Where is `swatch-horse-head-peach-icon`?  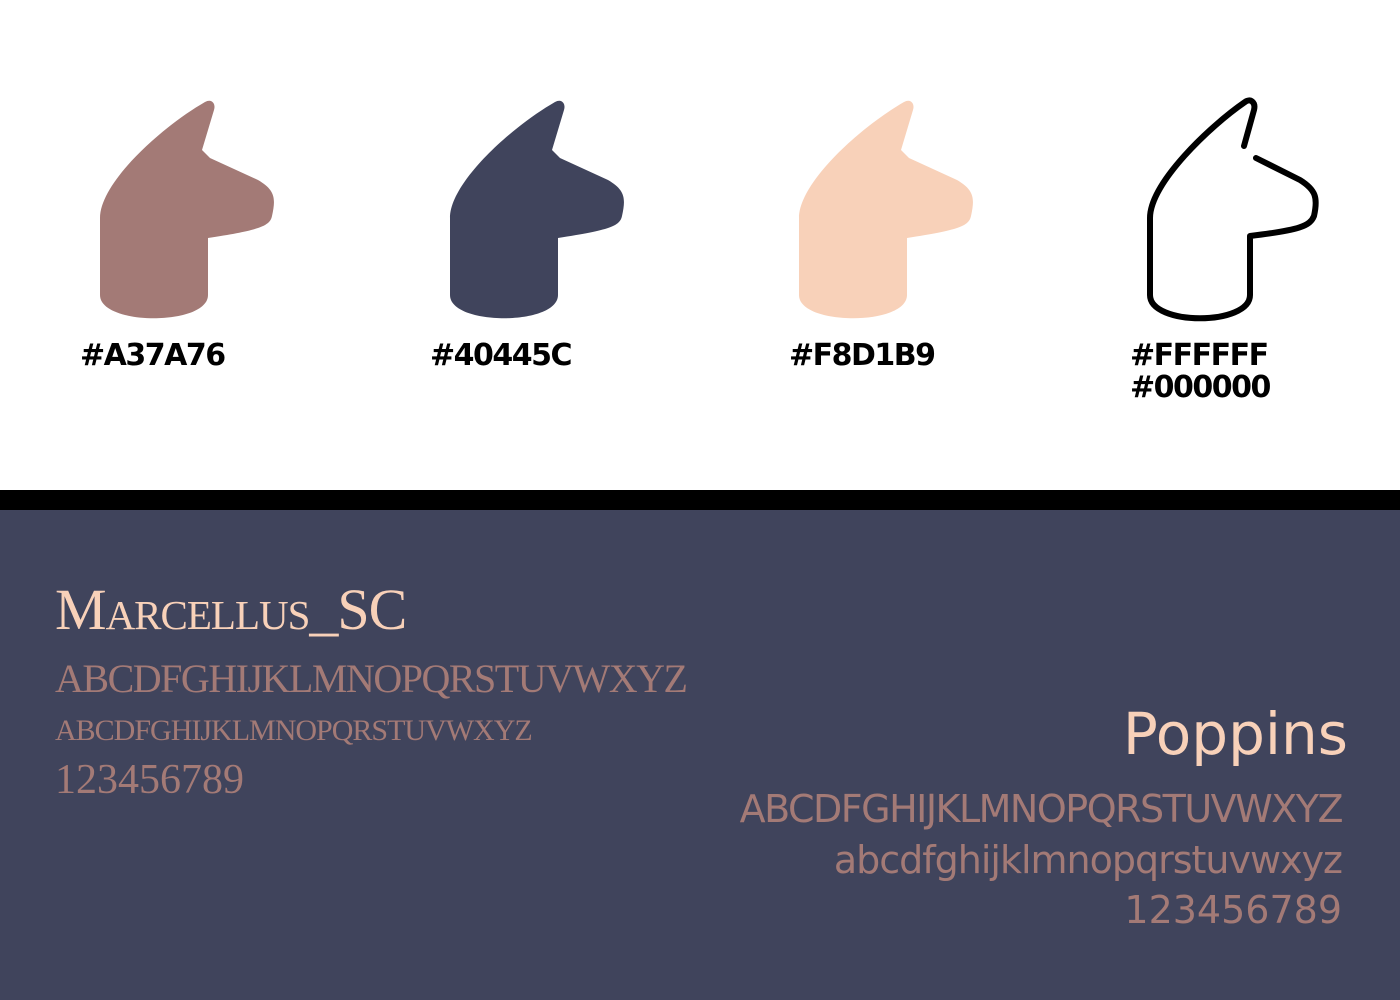 swatch-horse-head-peach-icon is located at coordinates (889, 213).